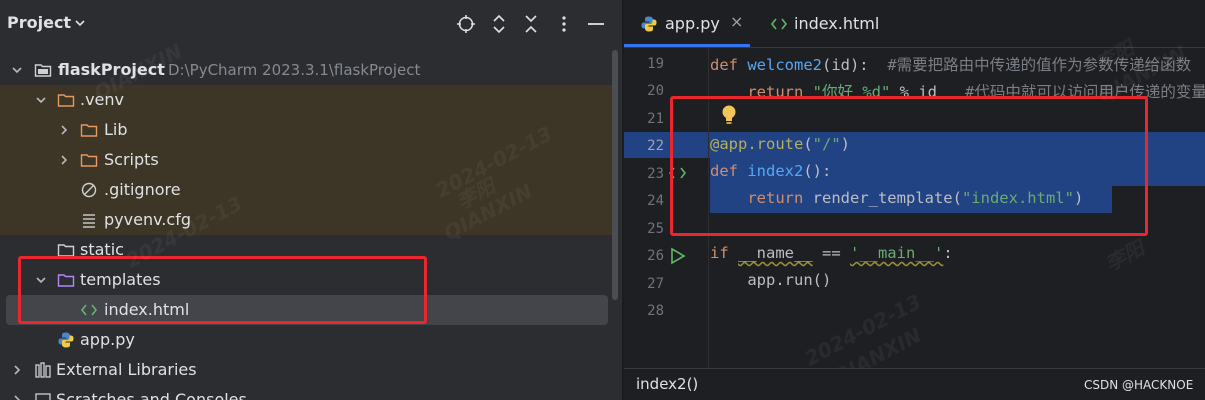 The width and height of the screenshot is (1205, 400). What do you see at coordinates (896, 253) in the screenshot?
I see `string-literal: '__main__'` at bounding box center [896, 253].